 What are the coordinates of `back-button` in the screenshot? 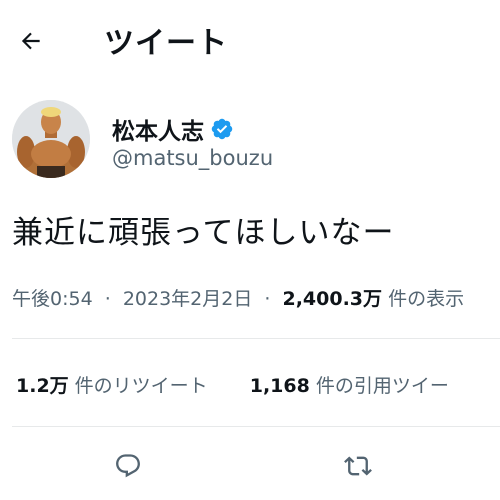 It's located at (31, 41).